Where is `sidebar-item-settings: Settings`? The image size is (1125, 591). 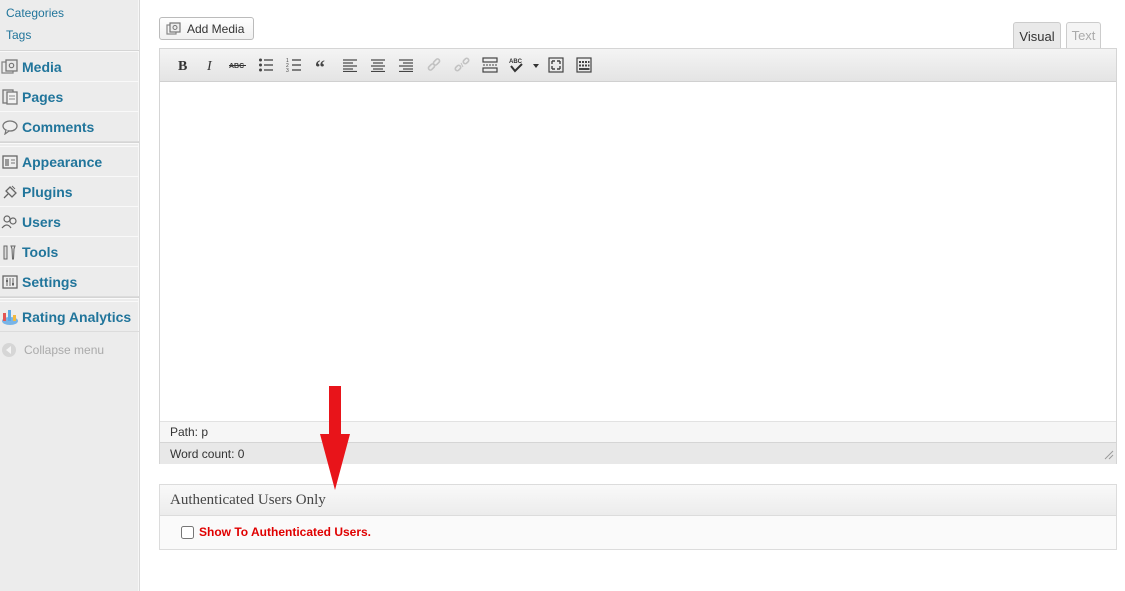 sidebar-item-settings: Settings is located at coordinates (69, 281).